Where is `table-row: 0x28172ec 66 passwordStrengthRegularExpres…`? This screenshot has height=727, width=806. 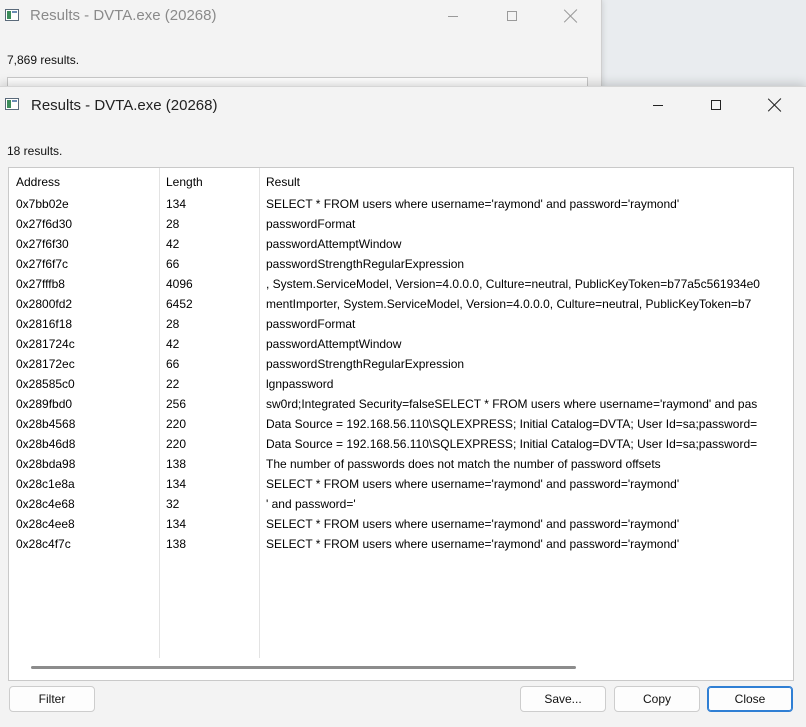 table-row: 0x28172ec 66 passwordStrengthRegularExpres… is located at coordinates (401, 364).